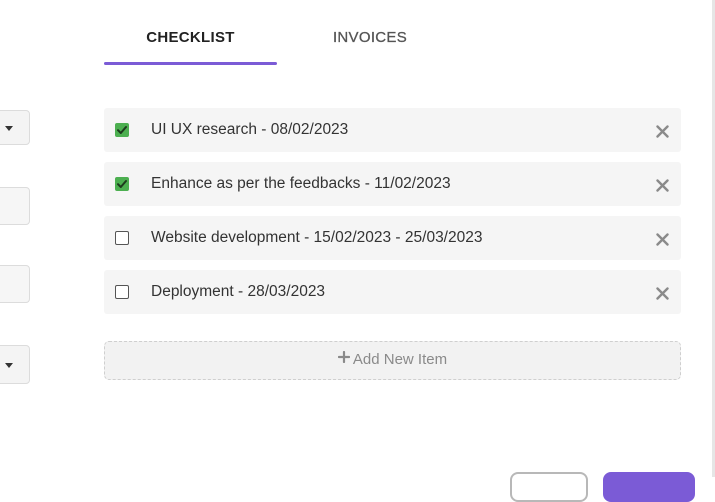 The width and height of the screenshot is (715, 502). I want to click on active-tab-indicator, so click(190, 63).